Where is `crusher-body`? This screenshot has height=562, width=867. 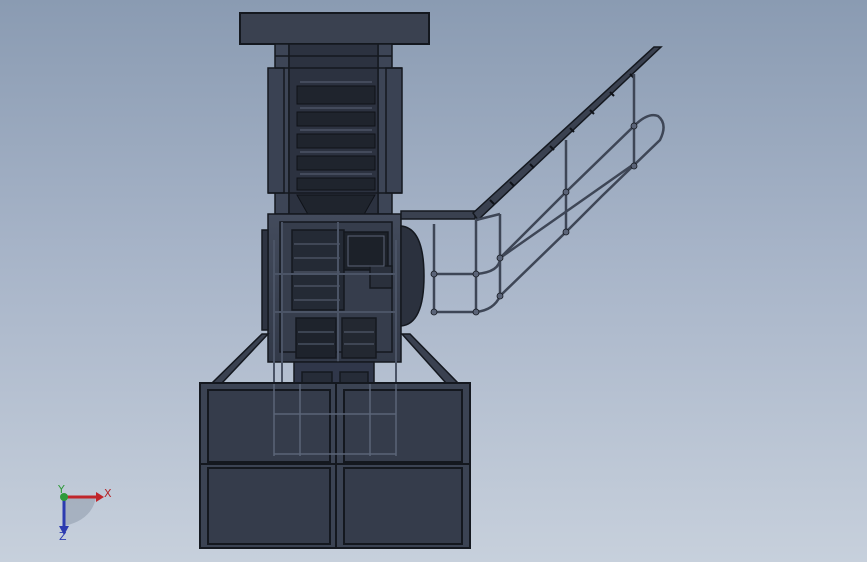 crusher-body is located at coordinates (343, 288).